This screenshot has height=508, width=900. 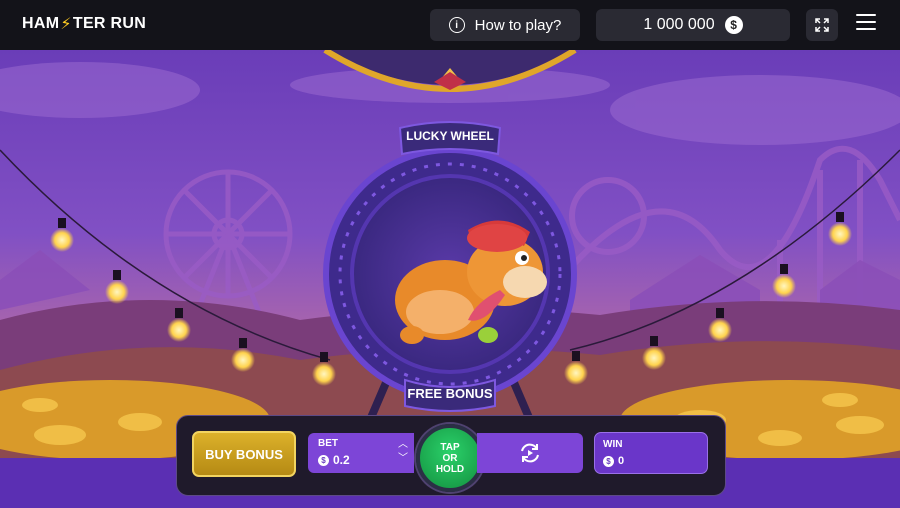 I want to click on win-display: WIN $ 0, so click(x=651, y=453).